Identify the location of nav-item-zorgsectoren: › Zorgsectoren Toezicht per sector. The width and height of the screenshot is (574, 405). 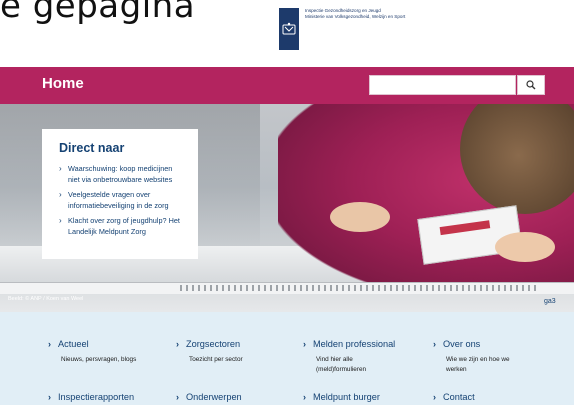
(232, 352).